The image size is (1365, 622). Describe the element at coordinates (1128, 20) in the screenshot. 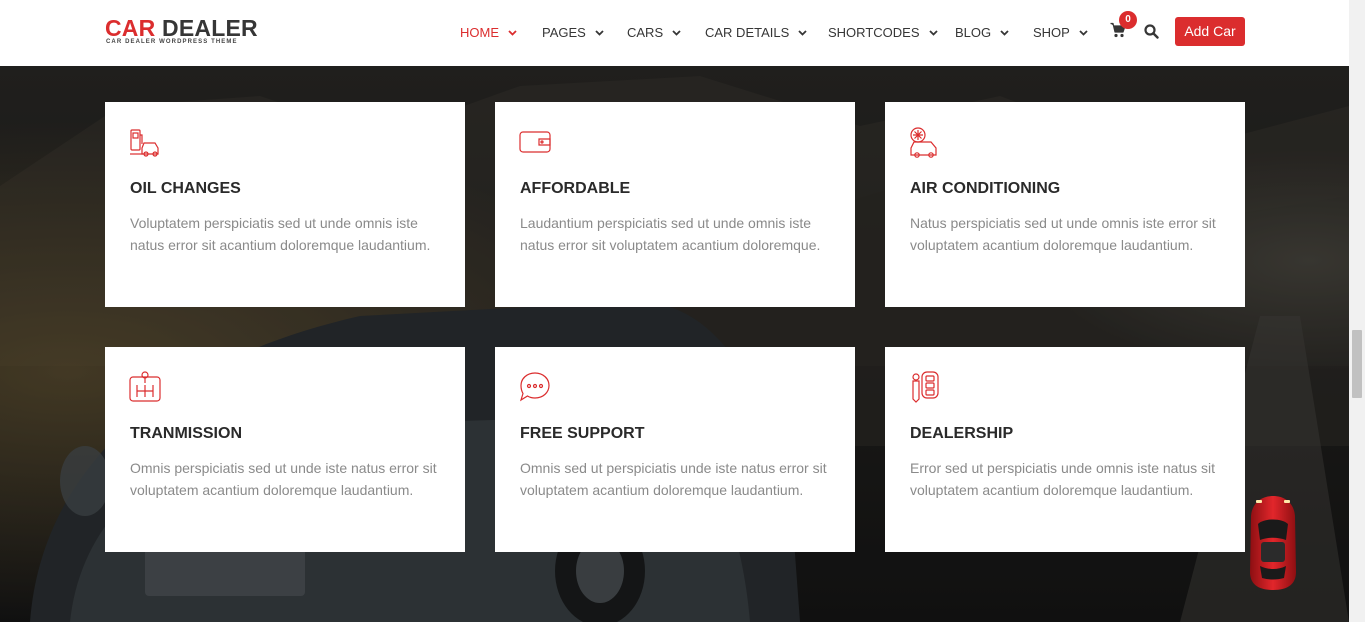

I see `cart-count-badge: 0` at that location.